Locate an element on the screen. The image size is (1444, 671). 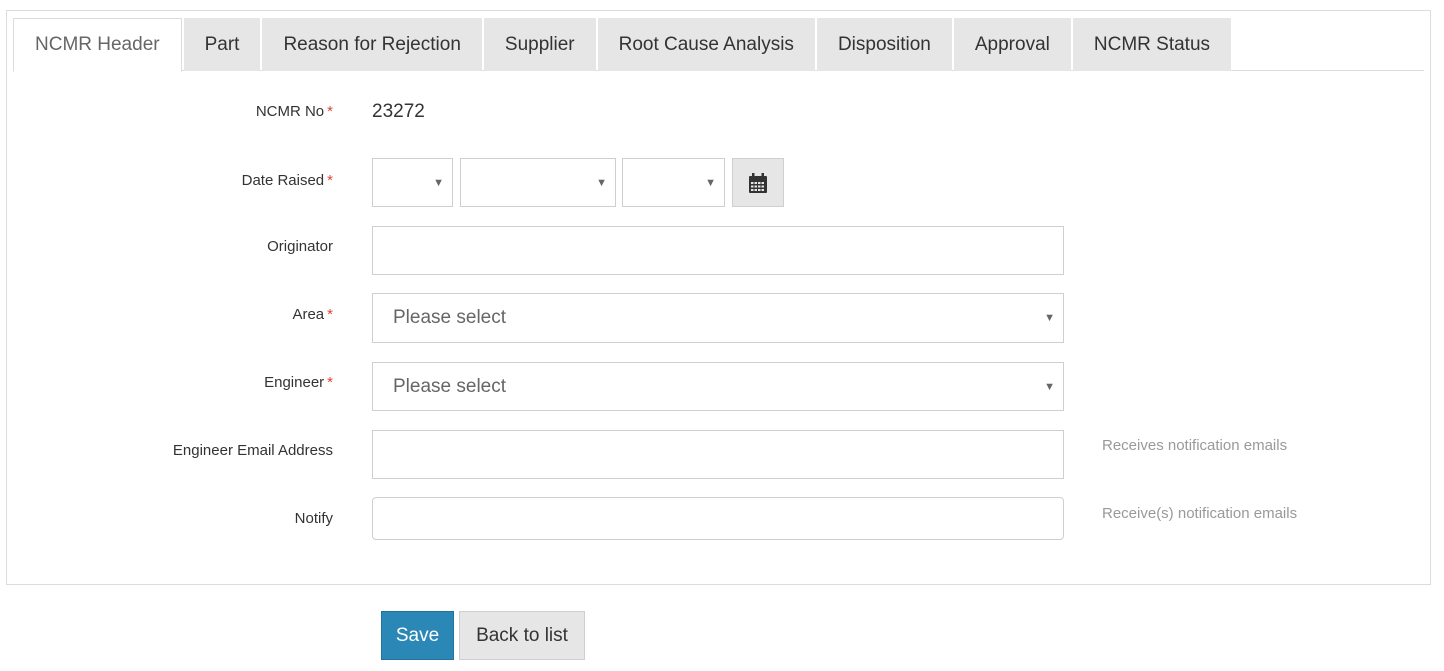
date-month-select: ▼ is located at coordinates (538, 182).